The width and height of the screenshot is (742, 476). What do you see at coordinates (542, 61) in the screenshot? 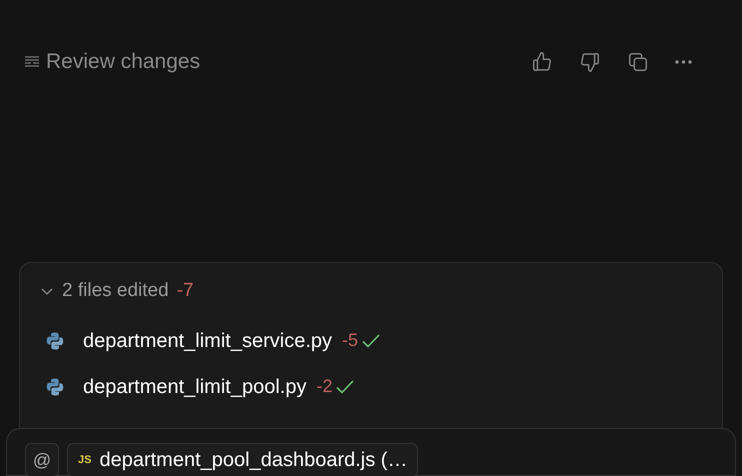
I see `thumbs-up-button` at bounding box center [542, 61].